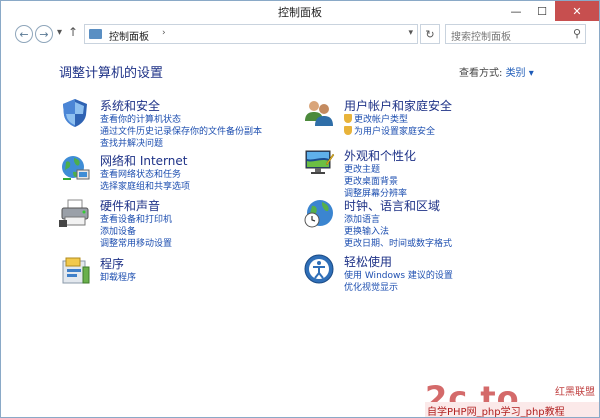 Image resolution: width=600 pixels, height=418 pixels. I want to click on address-toolbar: ← → ▾ ↑ 控制面板 › ▾ ↻ 搜索控制面板 ⚲, so click(300, 35).